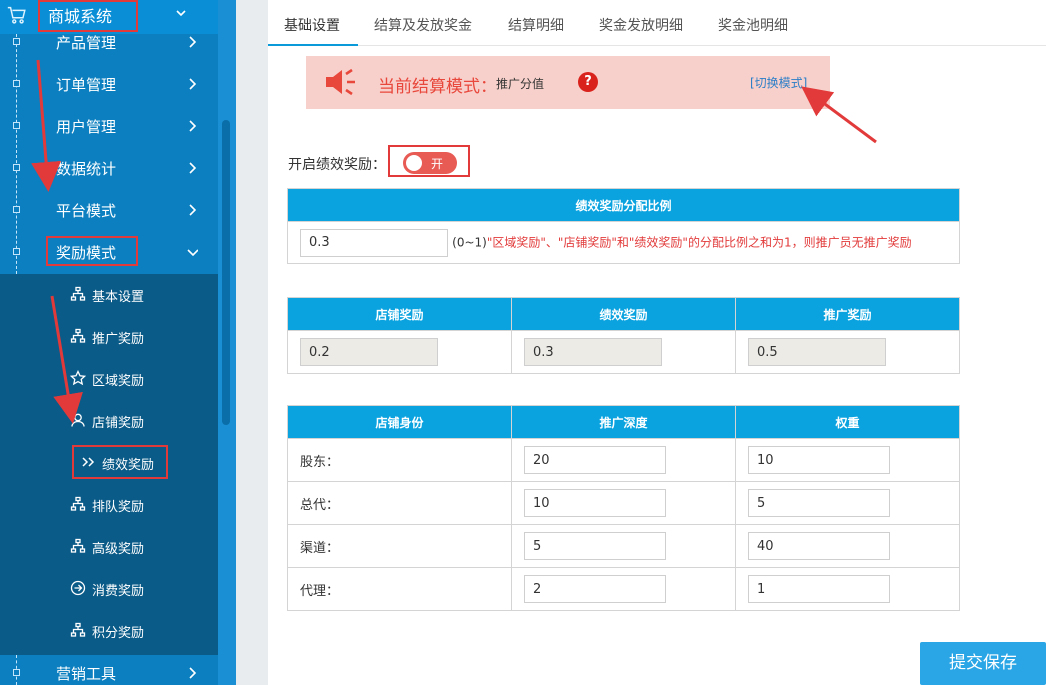 This screenshot has width=1046, height=685. What do you see at coordinates (399, 503) in the screenshot?
I see `role-label: 总代：` at bounding box center [399, 503].